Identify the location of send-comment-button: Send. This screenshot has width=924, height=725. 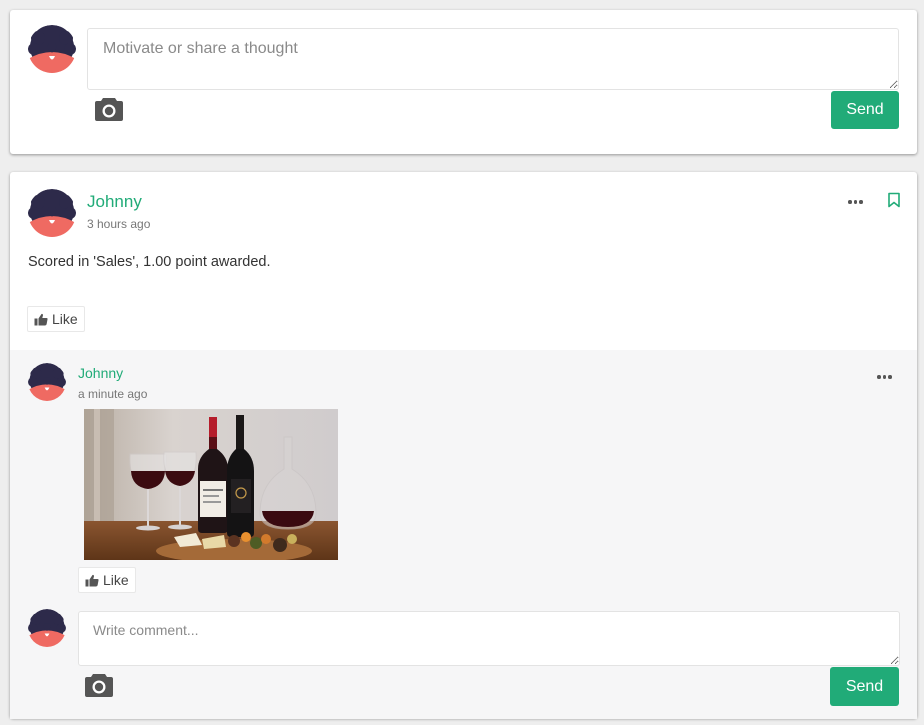
(864, 686).